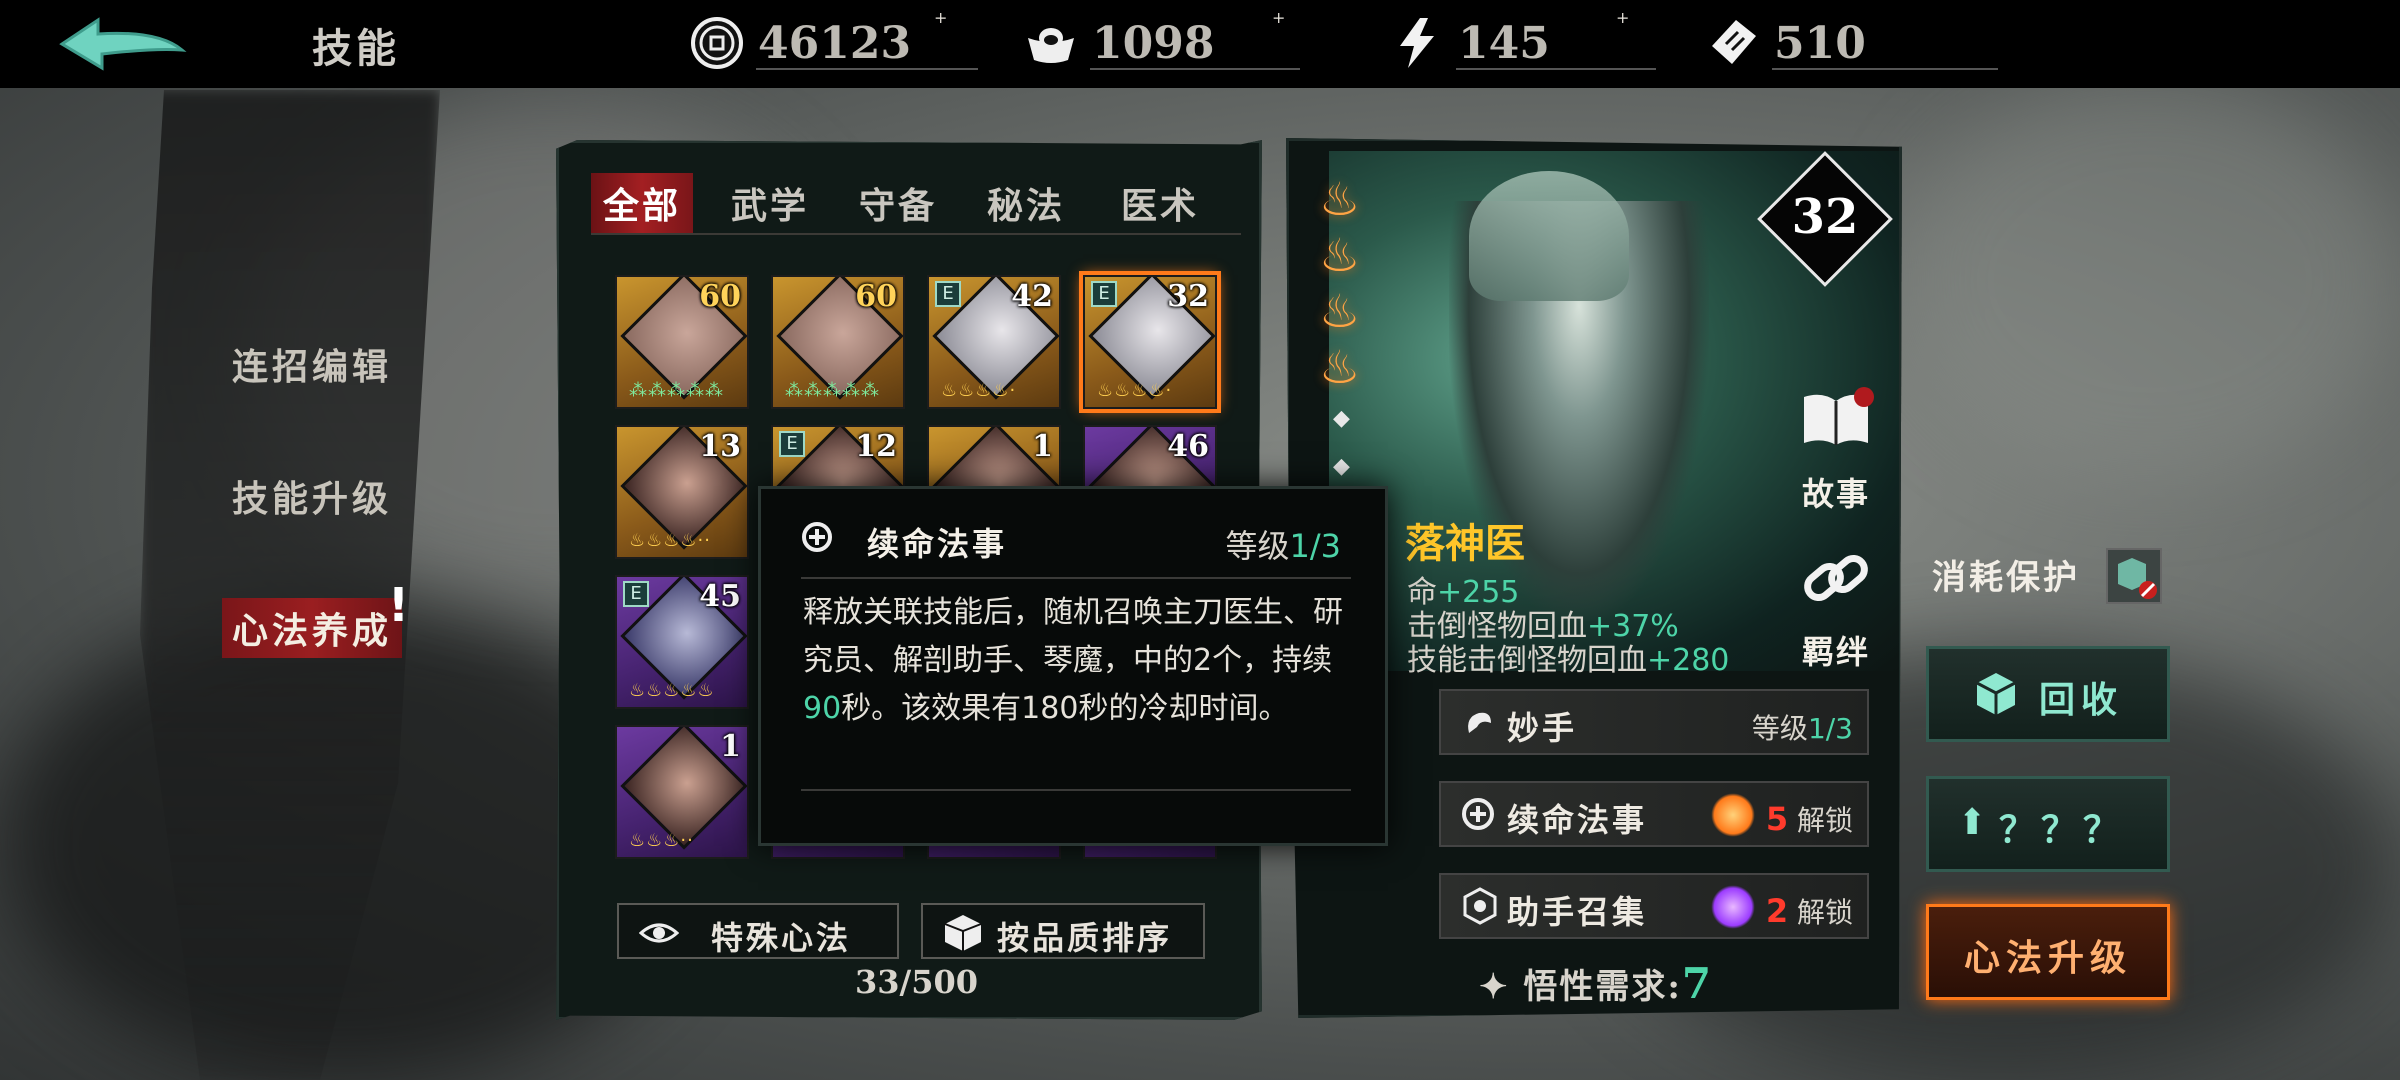 The image size is (2400, 1080). What do you see at coordinates (682, 492) in the screenshot?
I see `skill-card: 13 ♨♨♨♨··` at bounding box center [682, 492].